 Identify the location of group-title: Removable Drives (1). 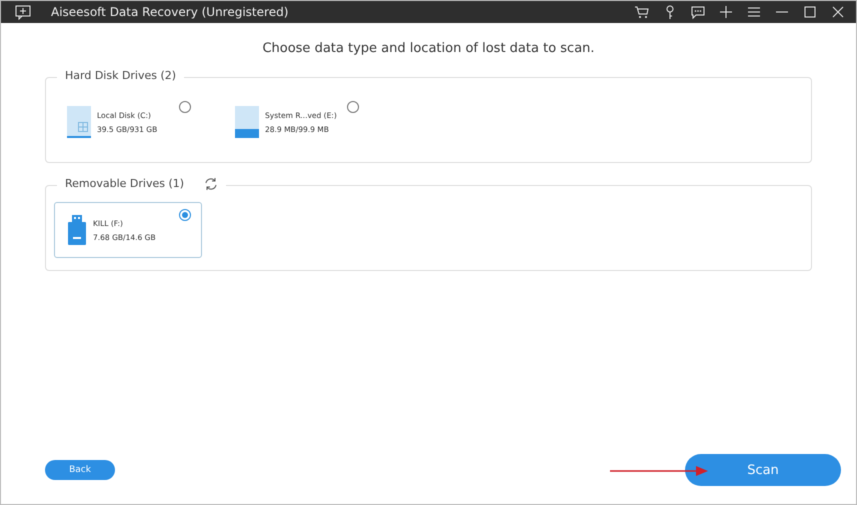
(124, 184).